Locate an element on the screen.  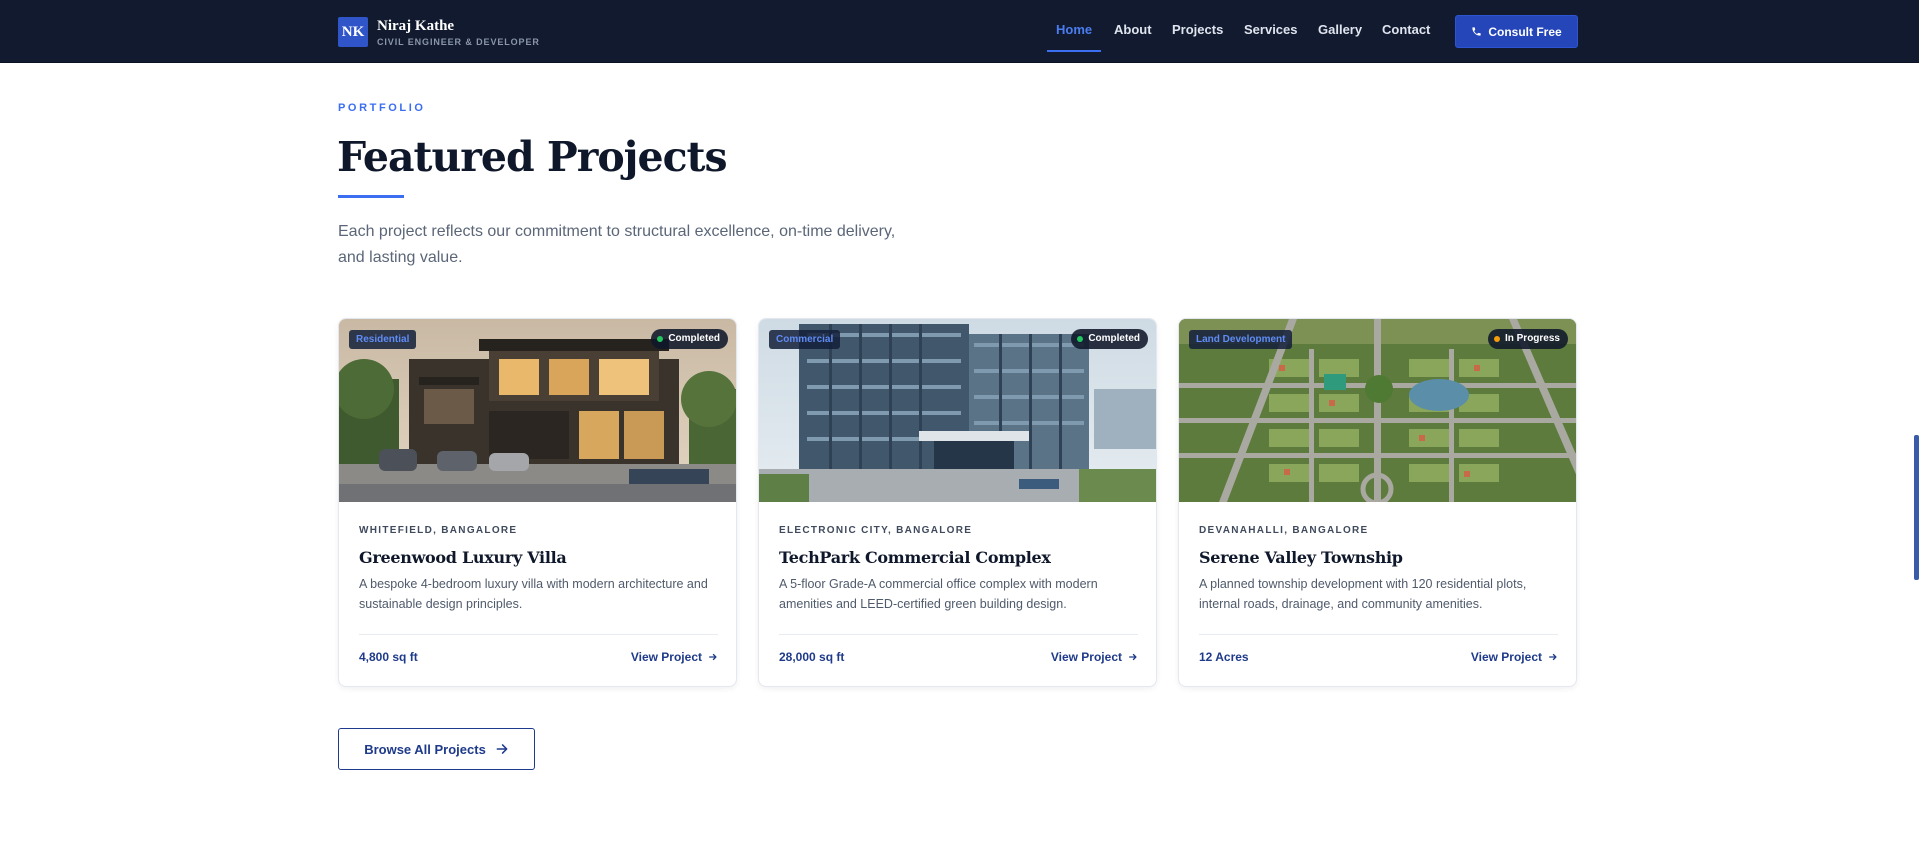
brand-text: Niraj Kathe CIVIL ENGINEER & DEVELOPER is located at coordinates (458, 32).